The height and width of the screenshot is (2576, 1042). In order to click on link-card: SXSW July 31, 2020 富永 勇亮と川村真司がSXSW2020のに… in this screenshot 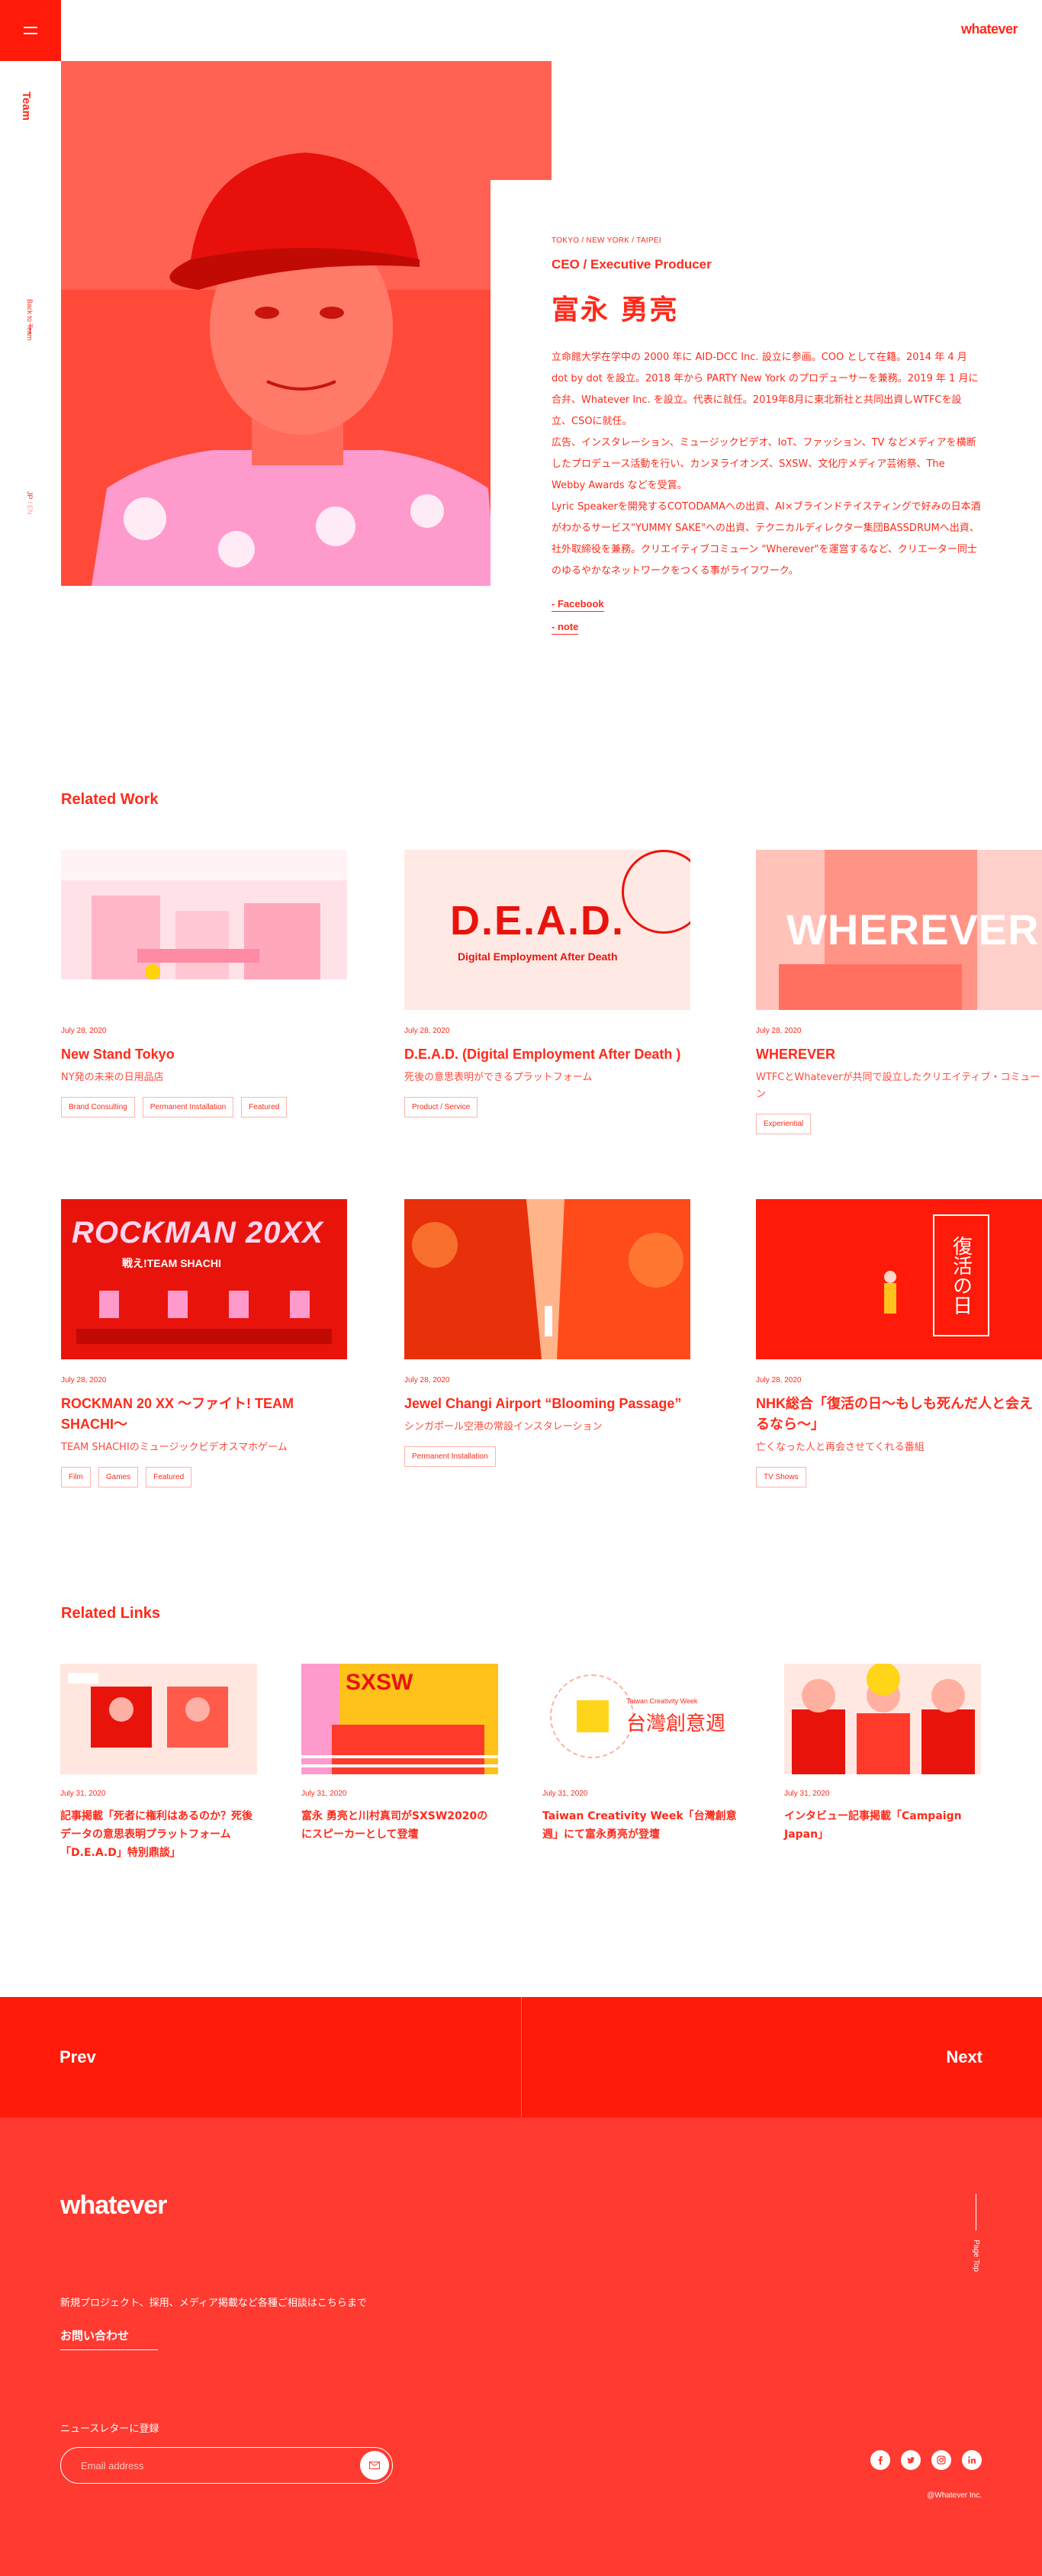, I will do `click(399, 1754)`.